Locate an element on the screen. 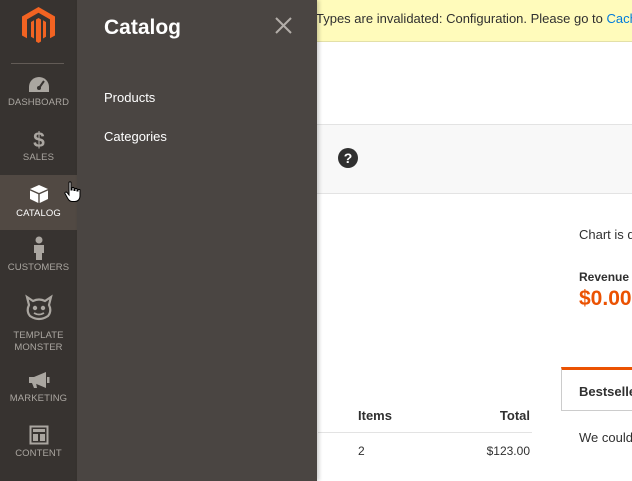 Image resolution: width=632 pixels, height=481 pixels. nav-item-content: Content is located at coordinates (38, 449).